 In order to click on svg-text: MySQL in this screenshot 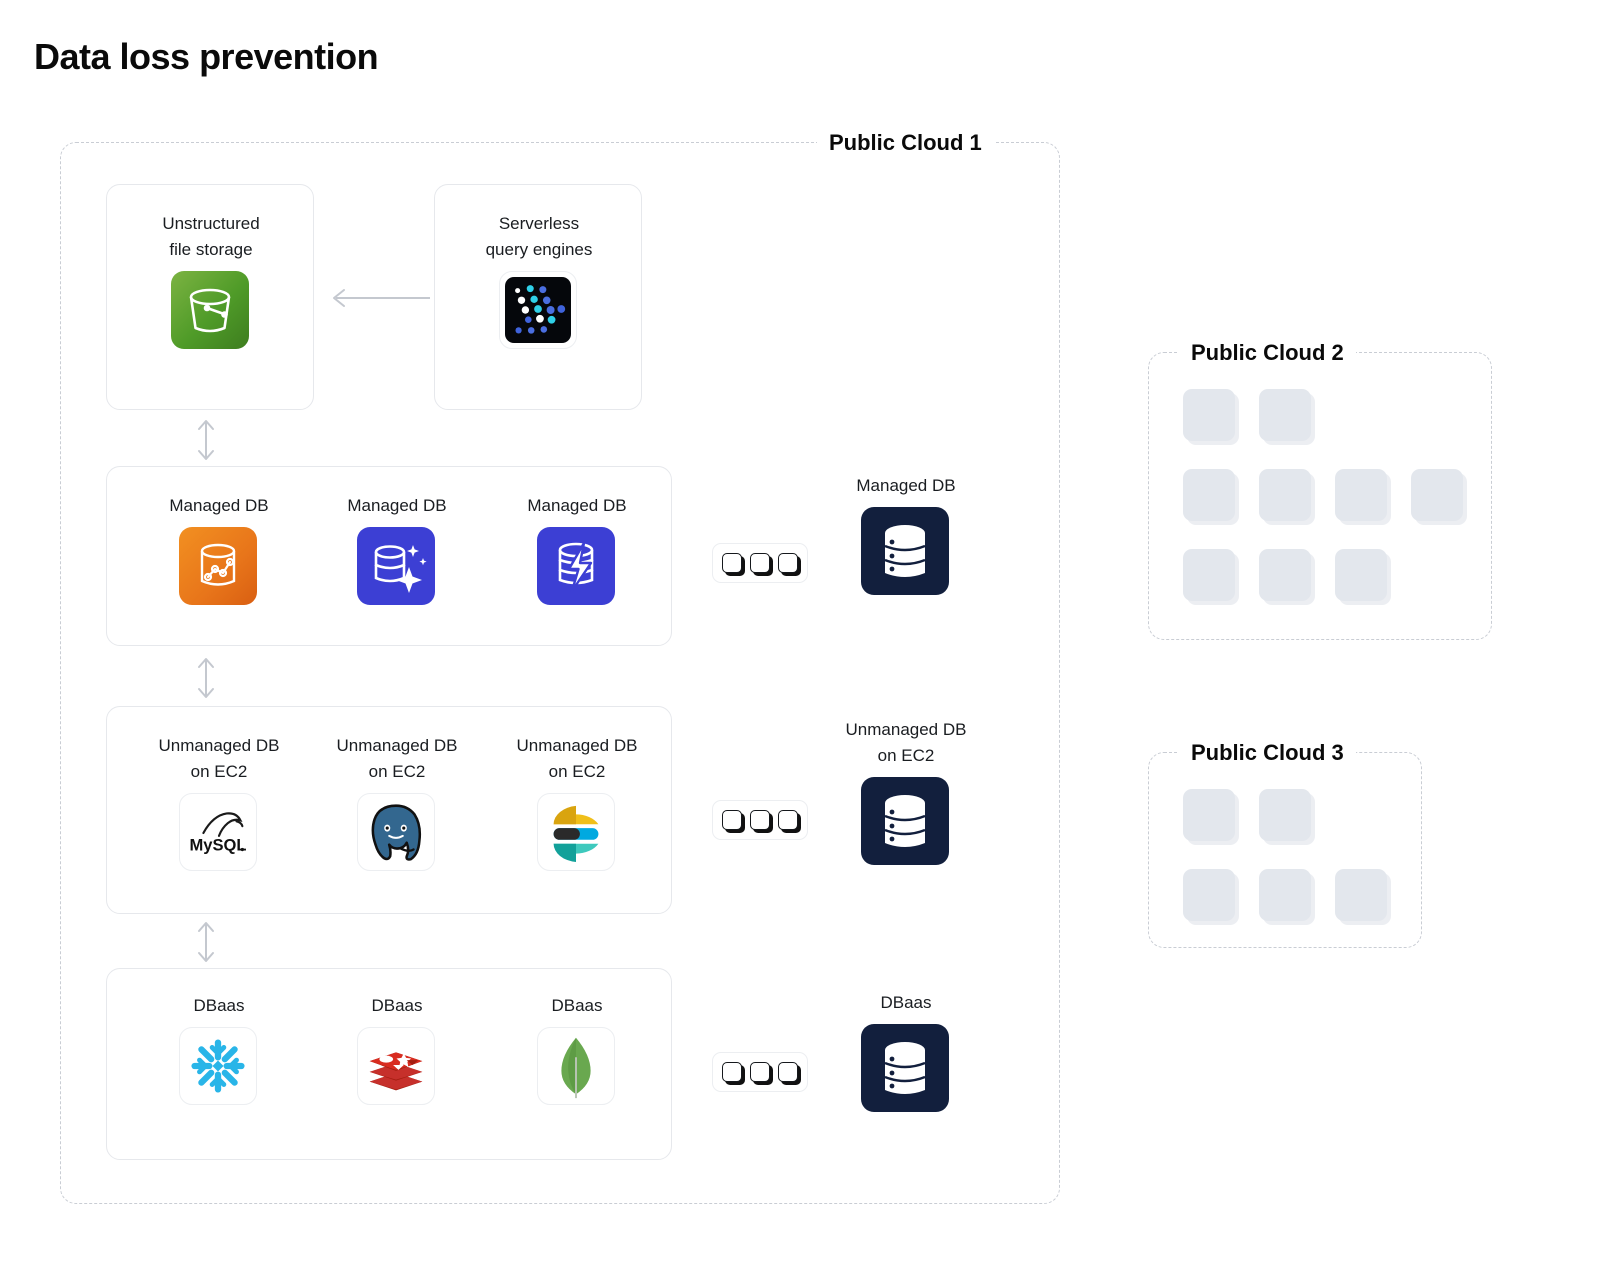, I will do `click(217, 845)`.